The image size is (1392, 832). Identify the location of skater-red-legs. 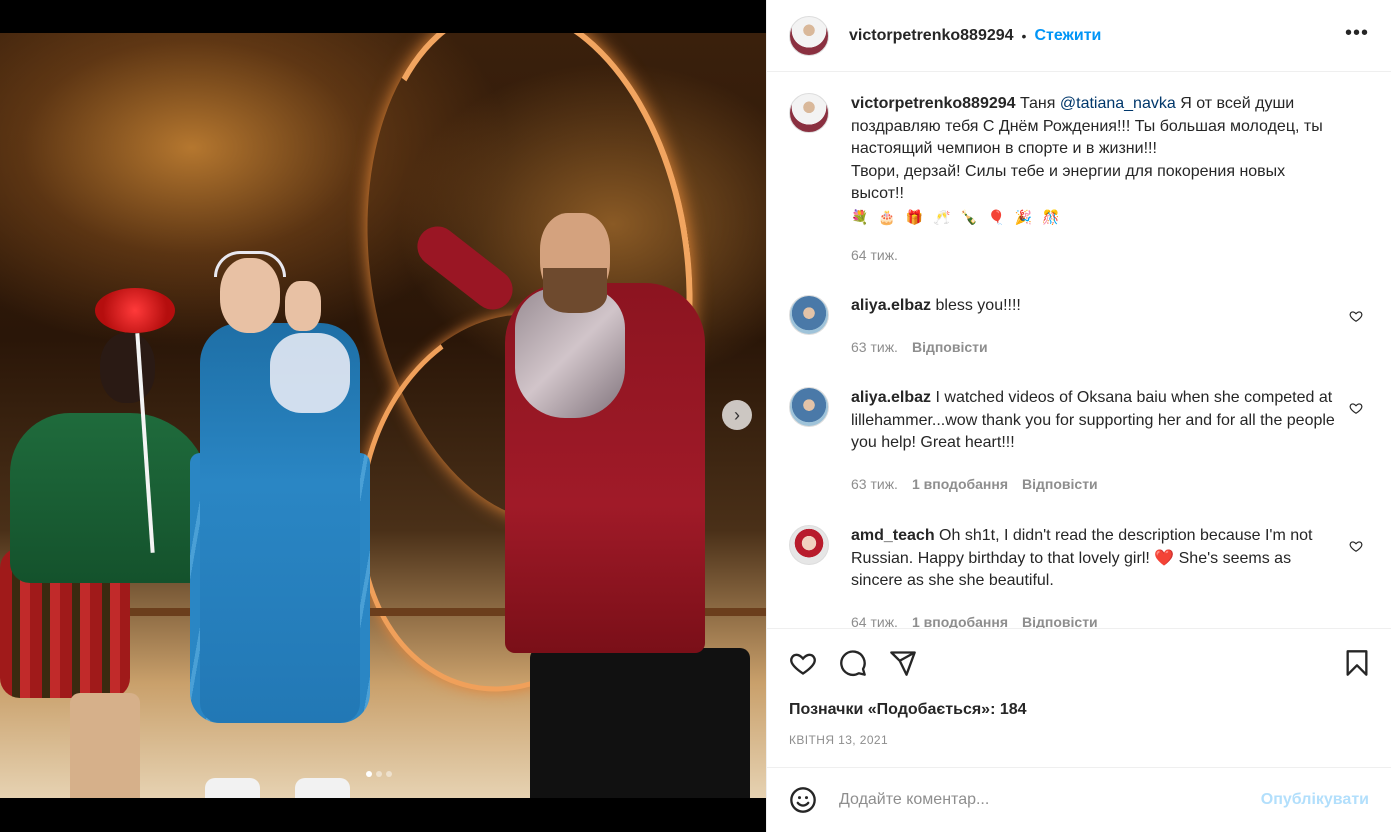
(640, 723).